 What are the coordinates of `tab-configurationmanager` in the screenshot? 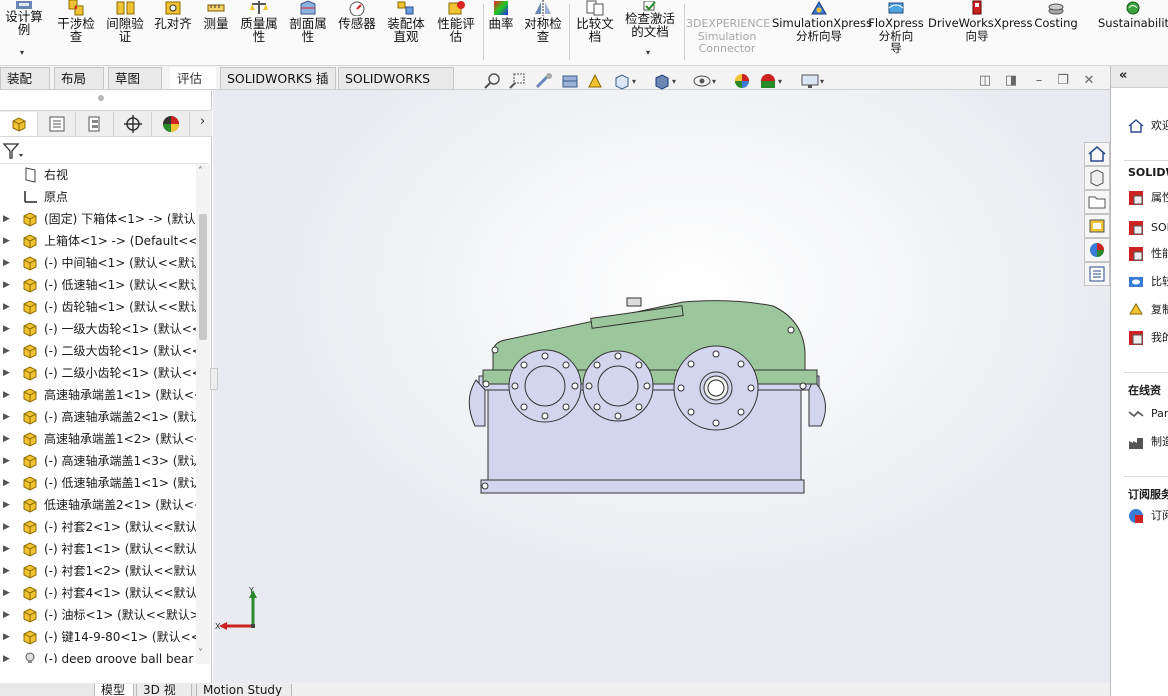 It's located at (95, 124).